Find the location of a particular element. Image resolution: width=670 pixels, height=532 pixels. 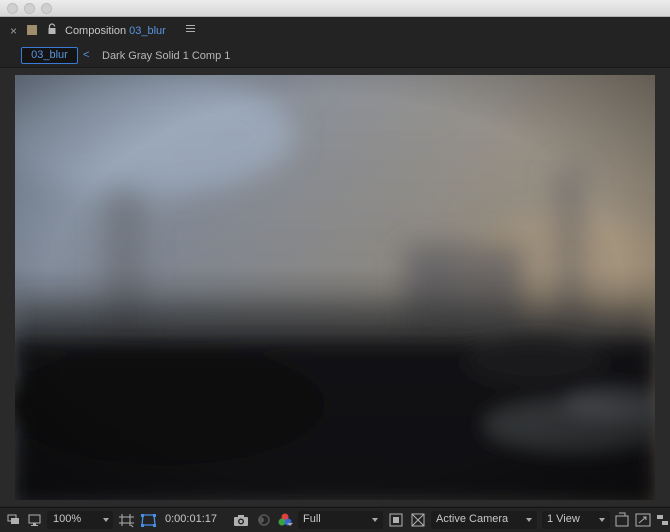

view-layout-caret-icon is located at coordinates (602, 520).